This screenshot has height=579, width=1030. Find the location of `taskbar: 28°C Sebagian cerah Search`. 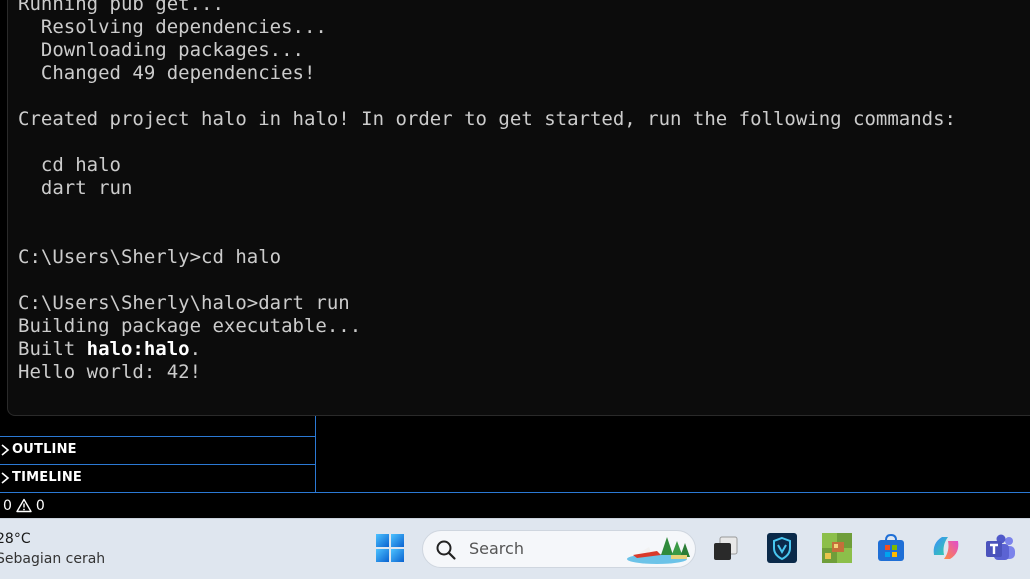

taskbar: 28°C Sebagian cerah Search is located at coordinates (515, 548).